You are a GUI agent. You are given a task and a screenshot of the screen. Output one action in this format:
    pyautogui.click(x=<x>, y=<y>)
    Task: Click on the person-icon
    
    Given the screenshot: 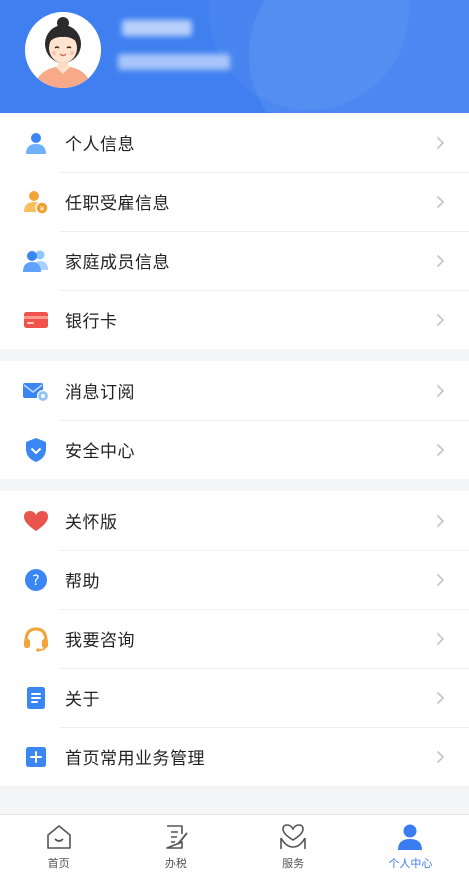 What is the action you would take?
    pyautogui.click(x=36, y=143)
    